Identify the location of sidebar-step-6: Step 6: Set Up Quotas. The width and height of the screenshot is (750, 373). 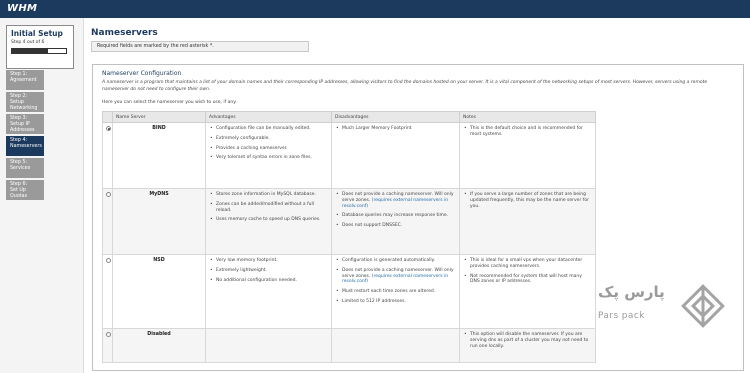
(25, 190).